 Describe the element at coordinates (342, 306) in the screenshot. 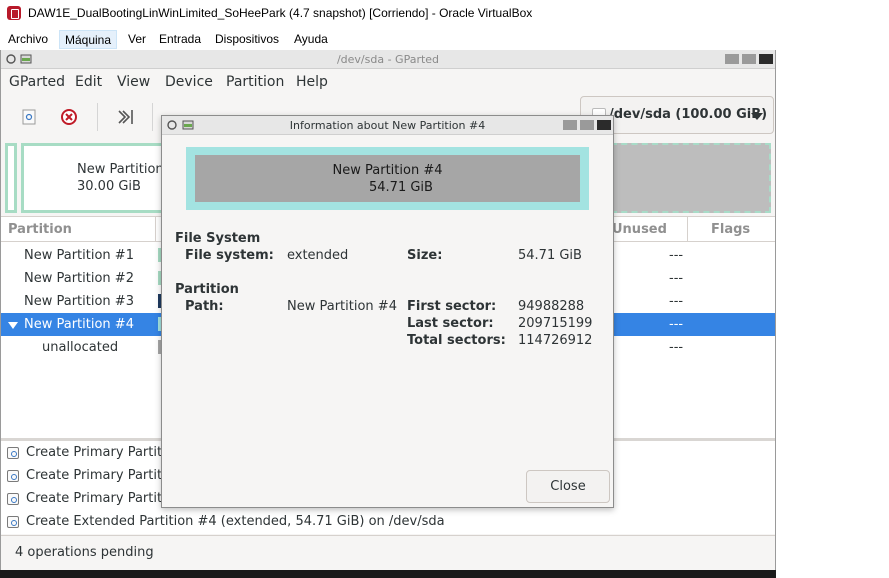

I see `path-value: New Partition #4` at that location.